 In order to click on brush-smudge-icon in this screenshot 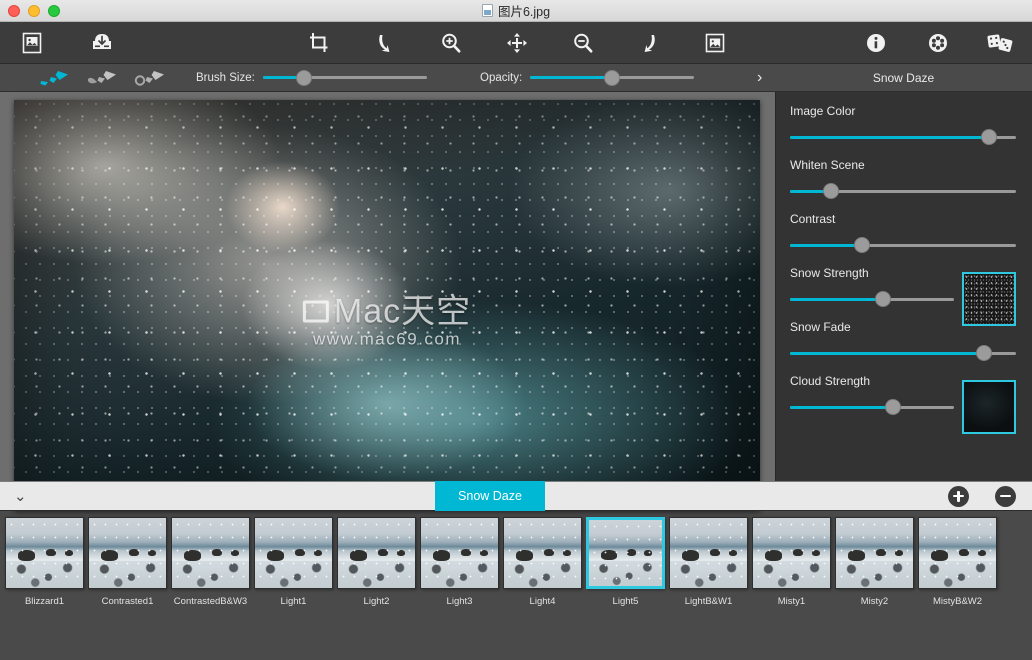, I will do `click(151, 78)`.